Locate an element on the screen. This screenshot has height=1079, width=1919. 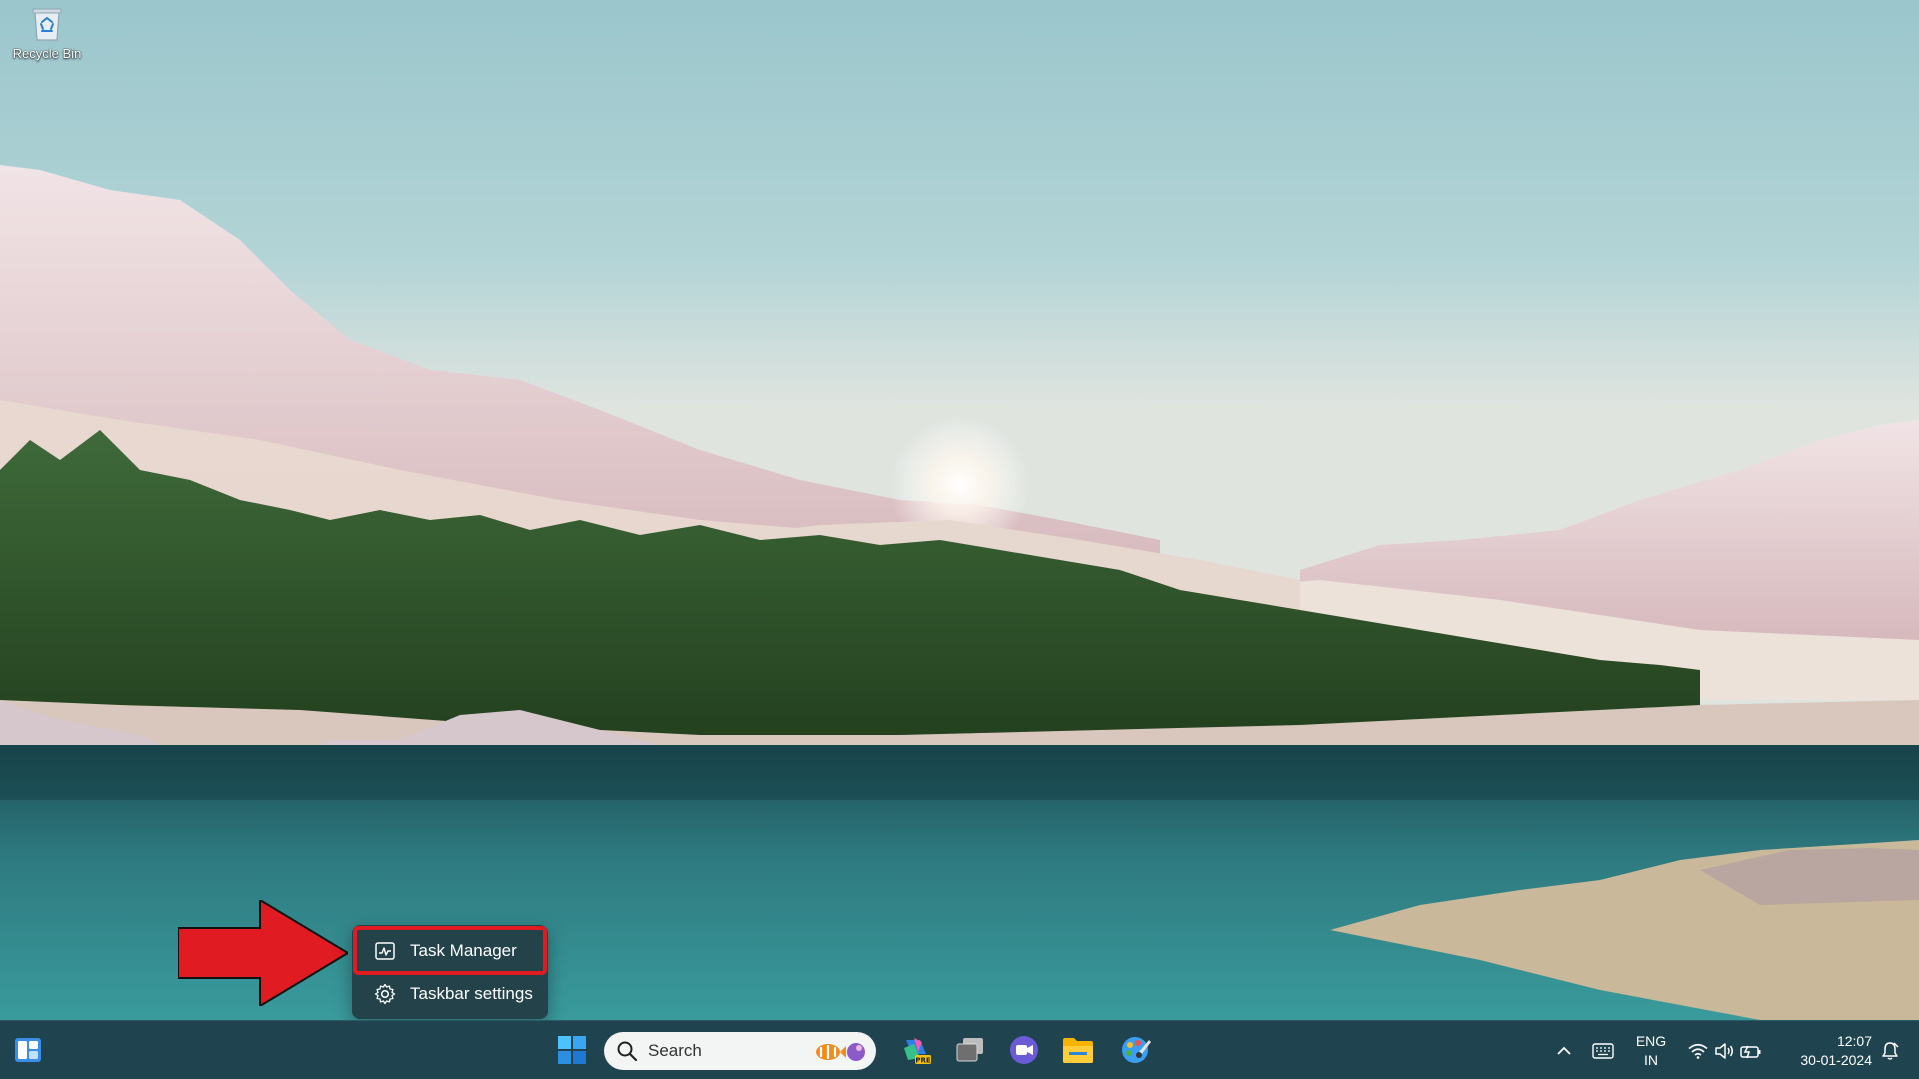
paint-button is located at coordinates (1136, 1050).